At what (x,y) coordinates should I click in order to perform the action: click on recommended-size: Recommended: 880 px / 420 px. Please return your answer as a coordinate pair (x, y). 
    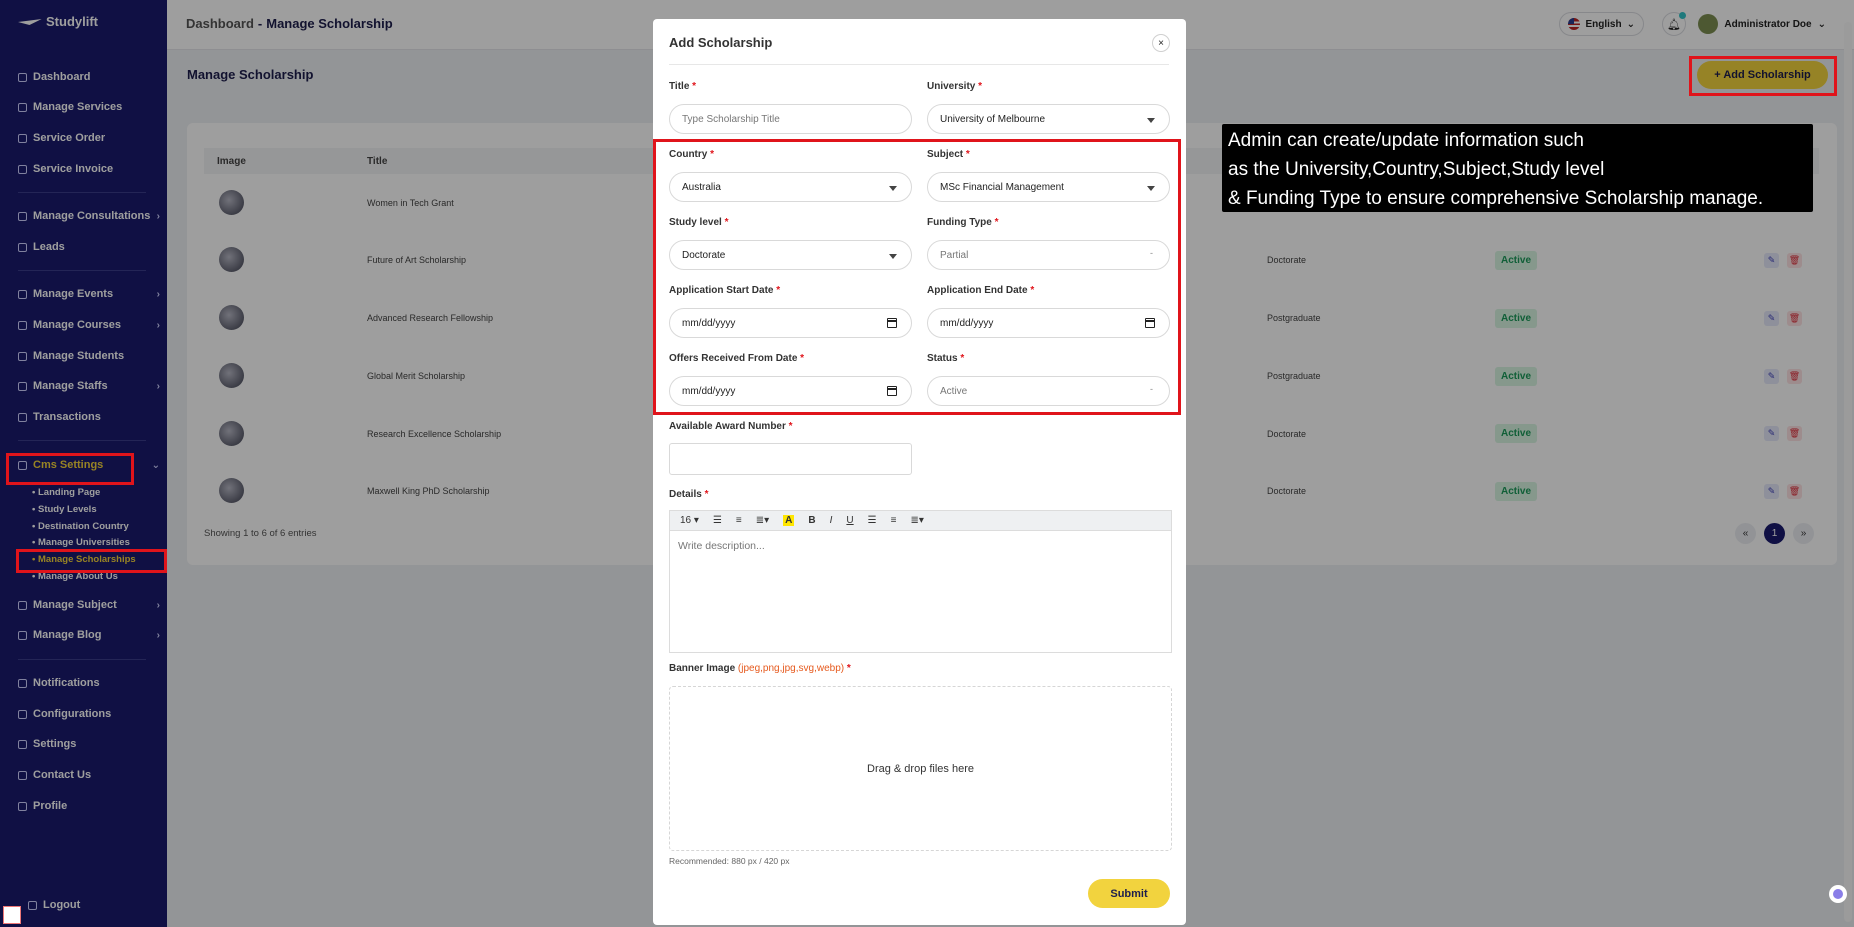
    Looking at the image, I should click on (729, 861).